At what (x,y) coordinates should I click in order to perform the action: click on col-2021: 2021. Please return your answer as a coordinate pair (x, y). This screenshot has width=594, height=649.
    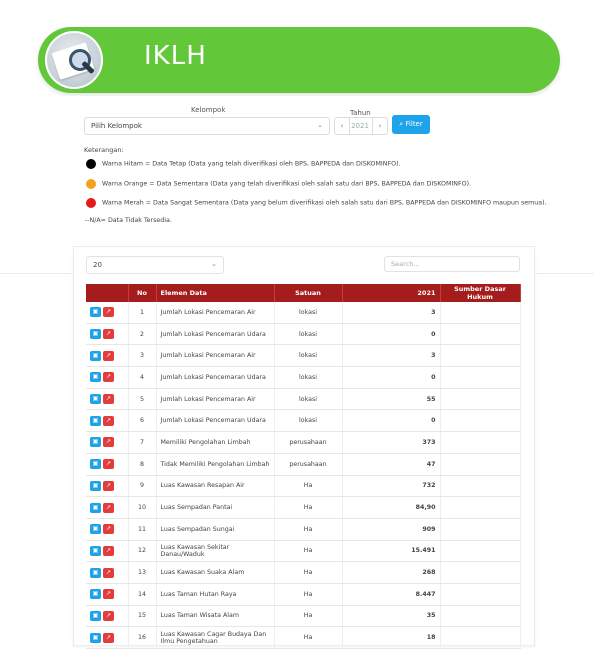
    Looking at the image, I should click on (391, 293).